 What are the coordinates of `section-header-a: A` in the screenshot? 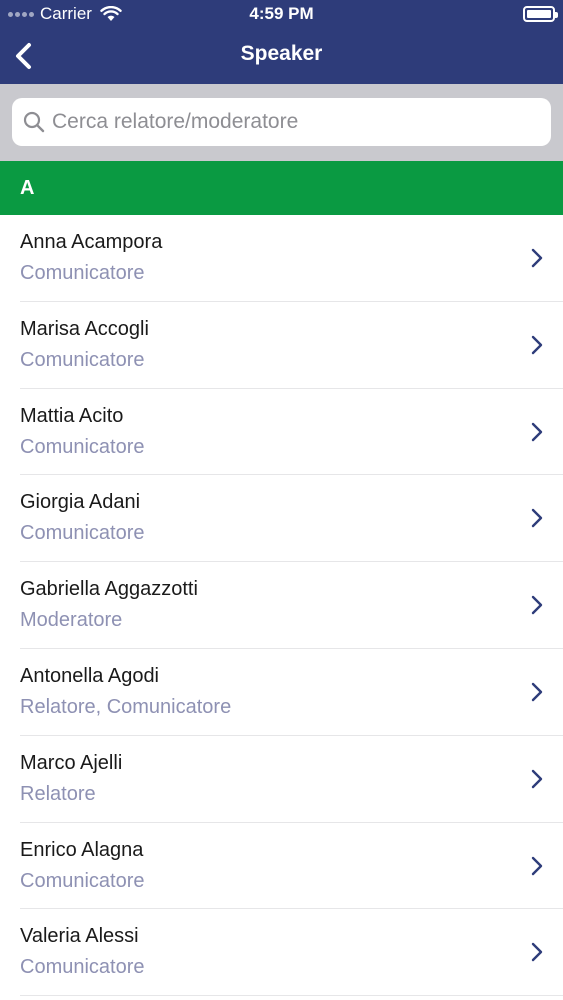 It's located at (281, 188).